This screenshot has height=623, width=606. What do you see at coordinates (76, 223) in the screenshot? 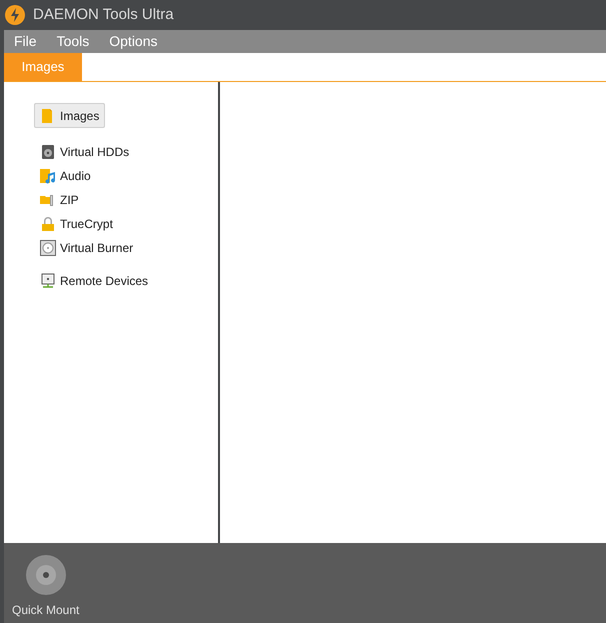
I see `sidebar-item: TrueCrypt` at bounding box center [76, 223].